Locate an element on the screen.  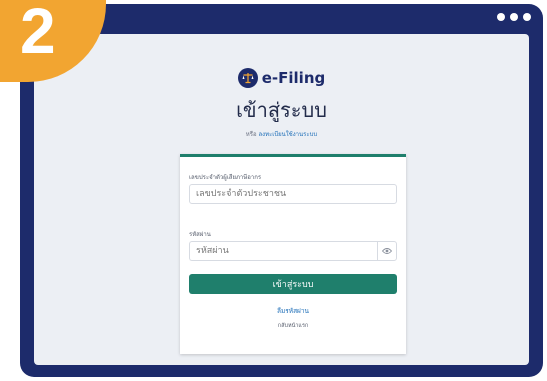
id-number-input is located at coordinates (293, 194).